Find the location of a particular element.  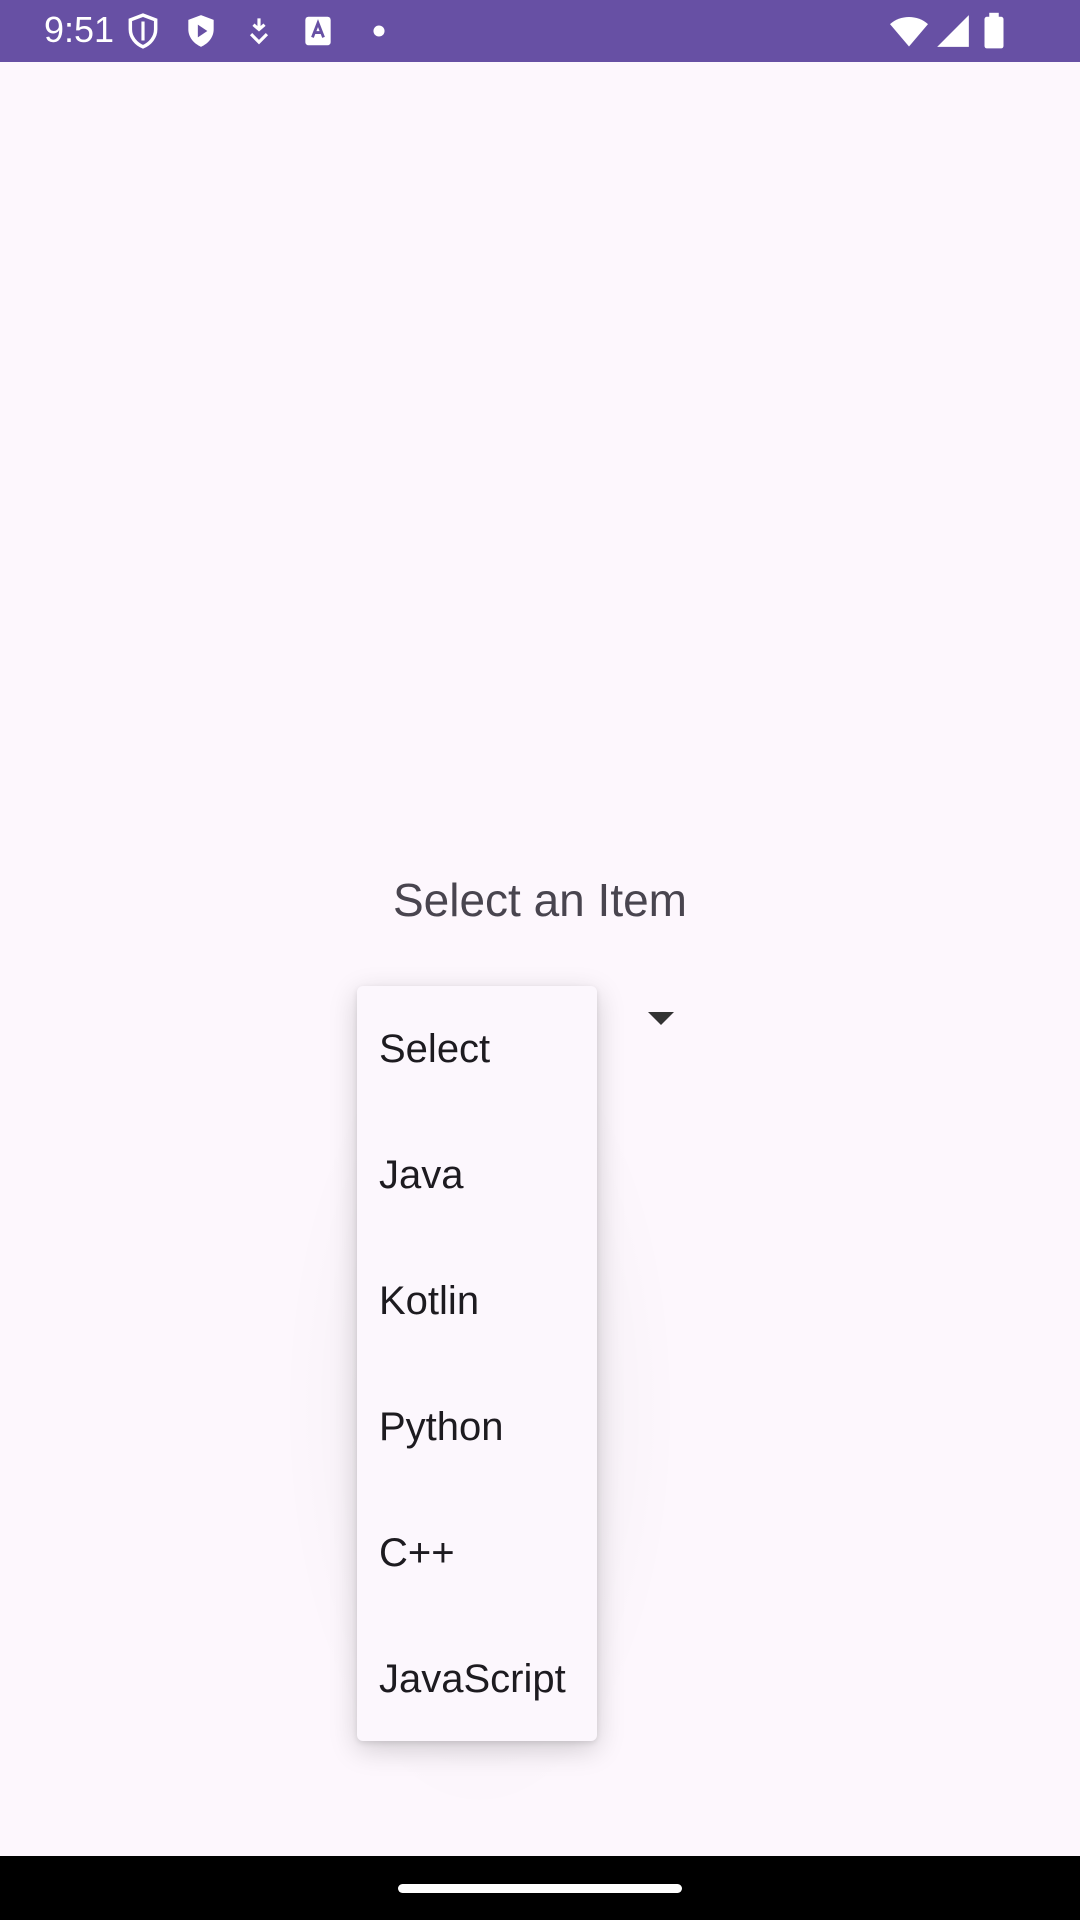

status-bar: 9:51 is located at coordinates (540, 31).